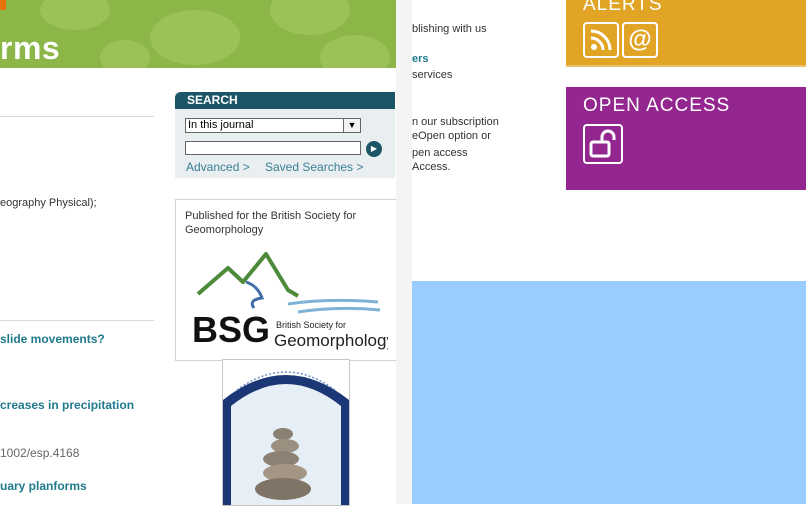 The height and width of the screenshot is (506, 806). I want to click on saved-searches-link: Saved Searches >, so click(314, 167).